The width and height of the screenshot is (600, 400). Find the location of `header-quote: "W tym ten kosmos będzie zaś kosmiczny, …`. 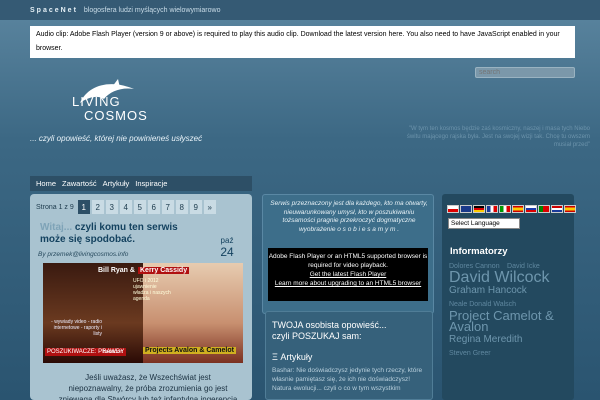

header-quote: "W tym ten kosmos będzie zaś kosmiczny, … is located at coordinates (498, 137).